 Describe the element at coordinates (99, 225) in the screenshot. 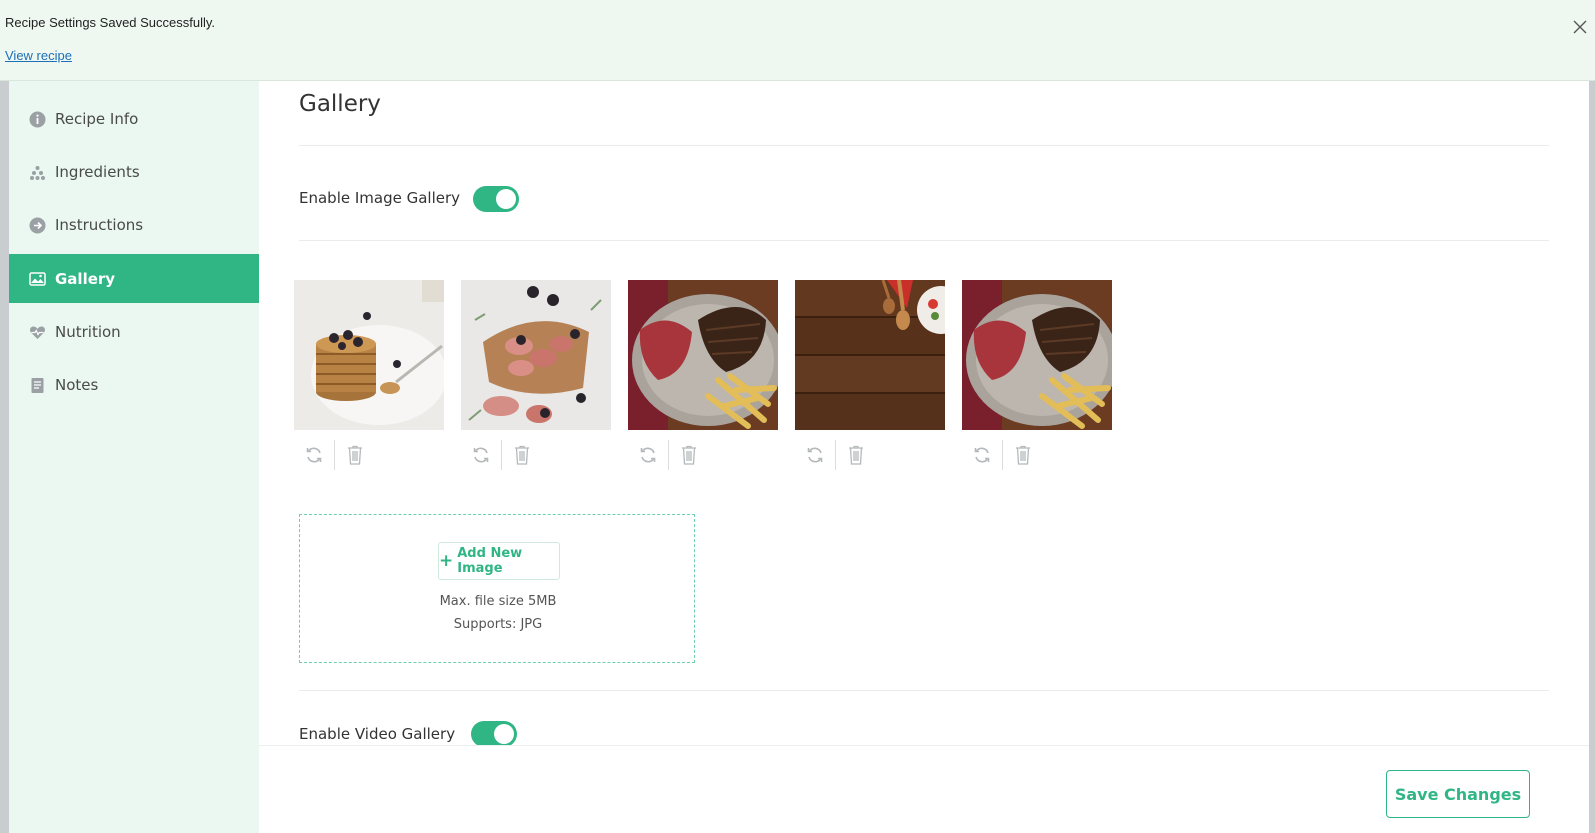

I see `sidebar-item-label: Instructions` at that location.